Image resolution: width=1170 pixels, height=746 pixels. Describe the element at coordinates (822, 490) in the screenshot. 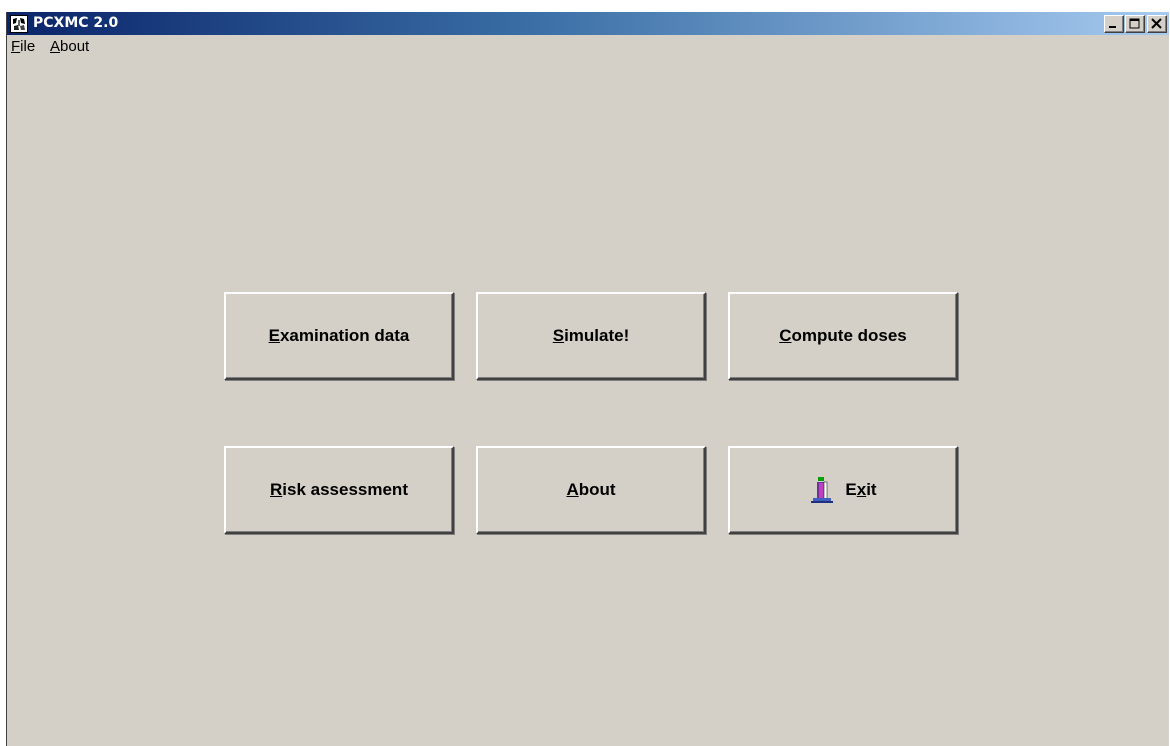

I see `exit-door-icon` at that location.